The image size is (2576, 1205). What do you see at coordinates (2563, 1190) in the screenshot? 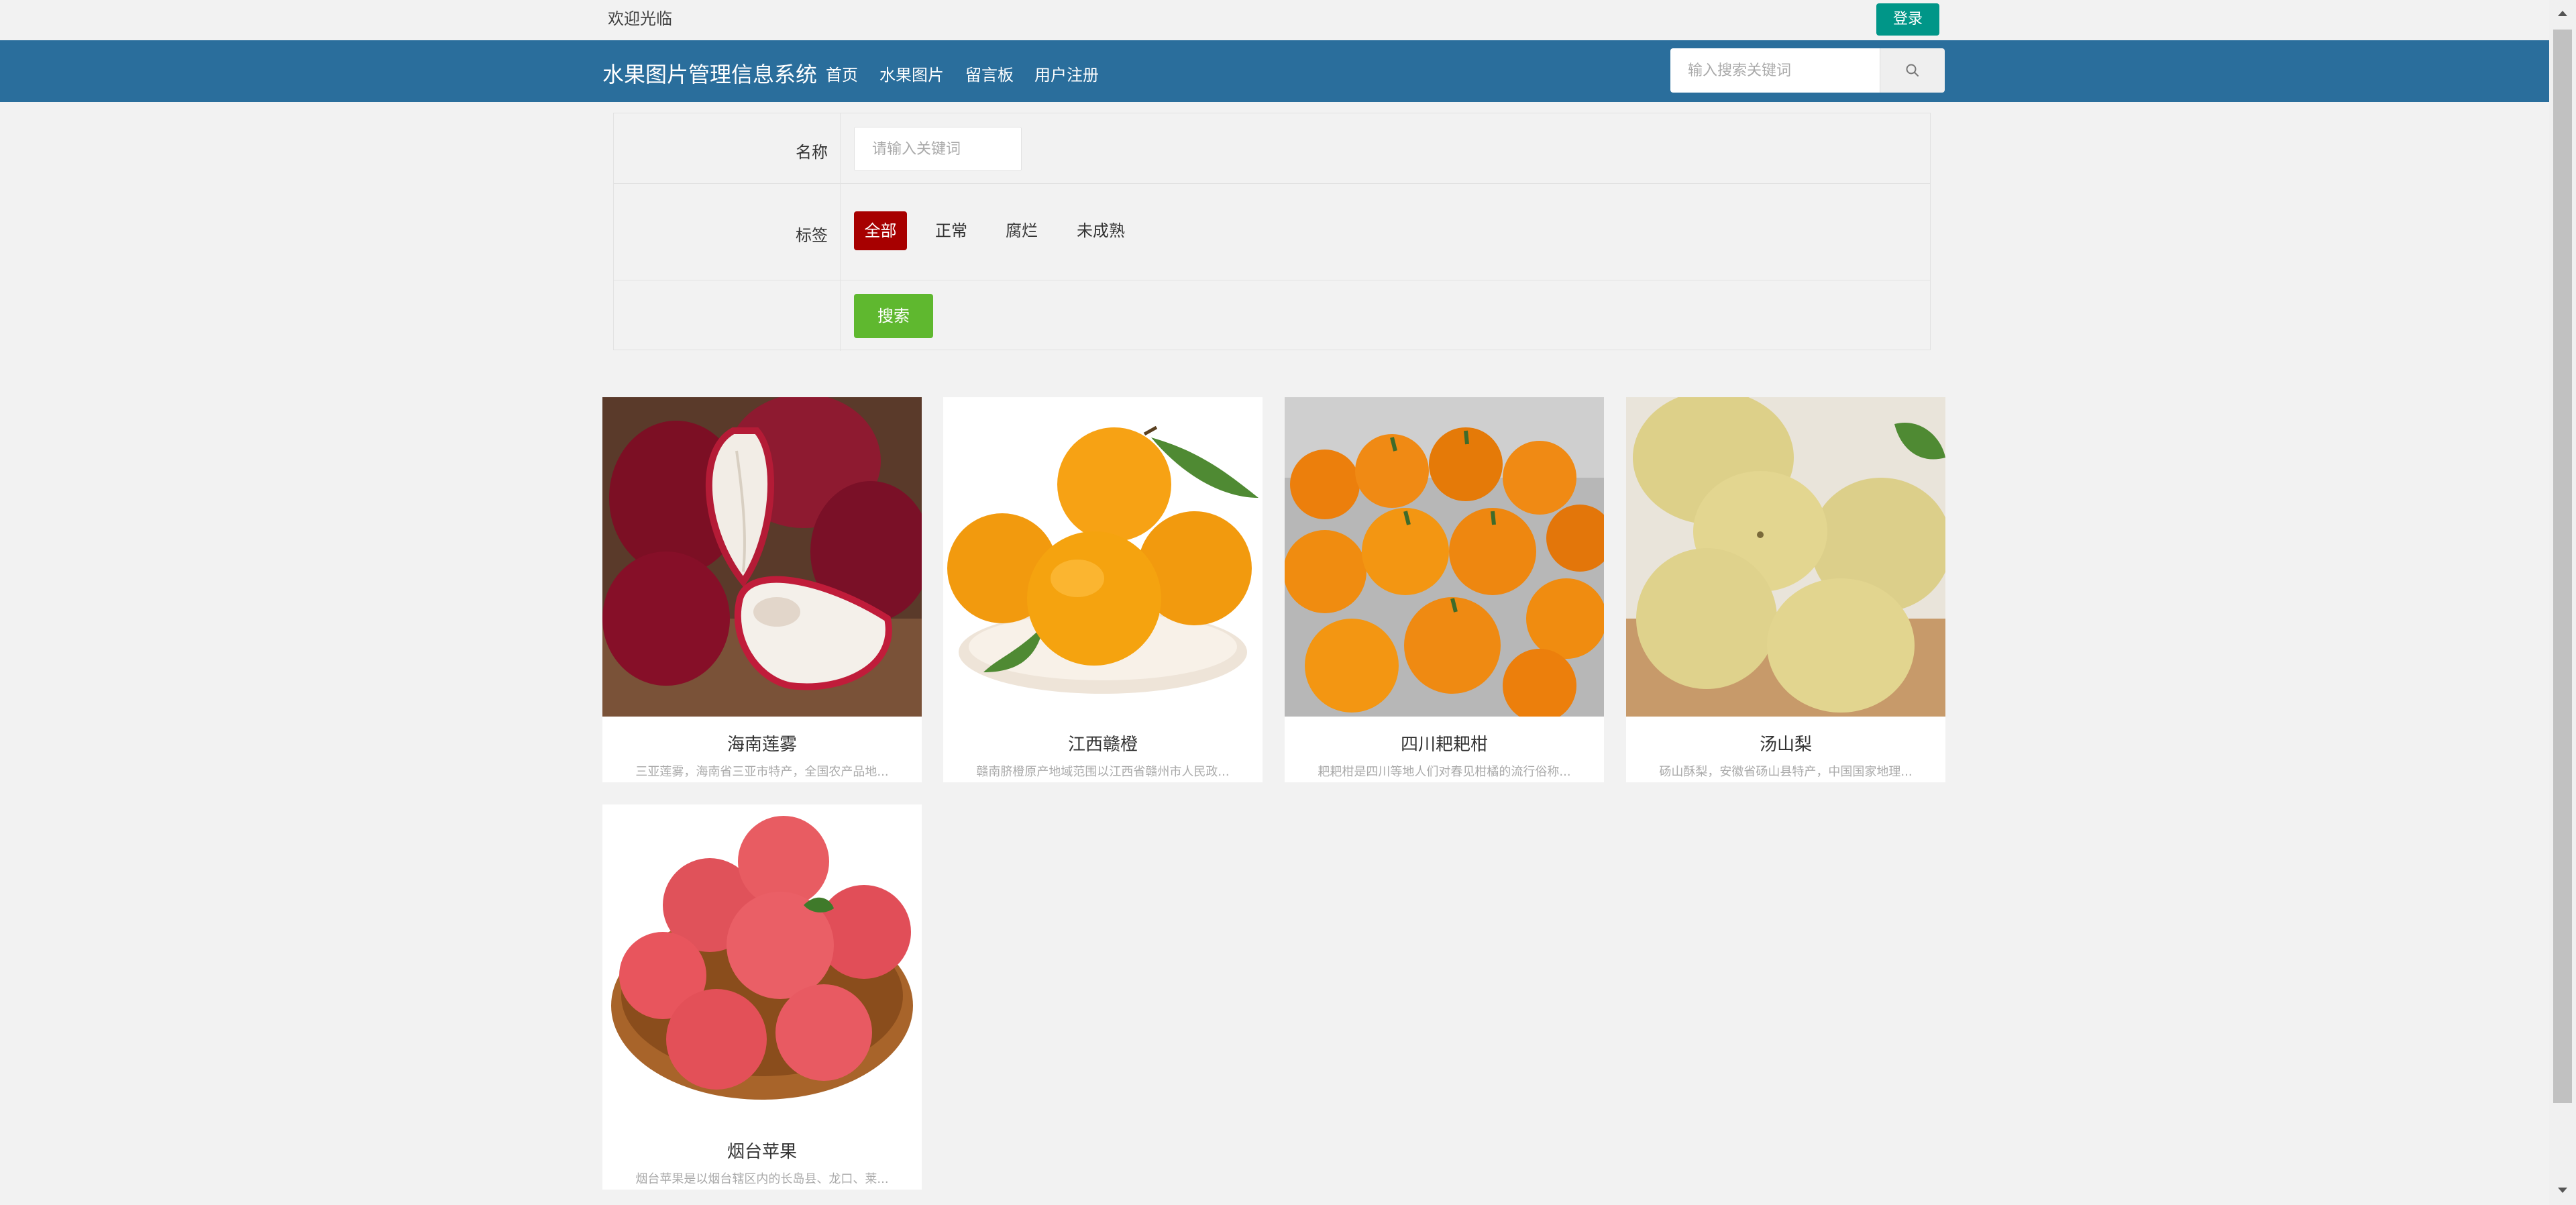
I see `scroll-down-icon` at bounding box center [2563, 1190].